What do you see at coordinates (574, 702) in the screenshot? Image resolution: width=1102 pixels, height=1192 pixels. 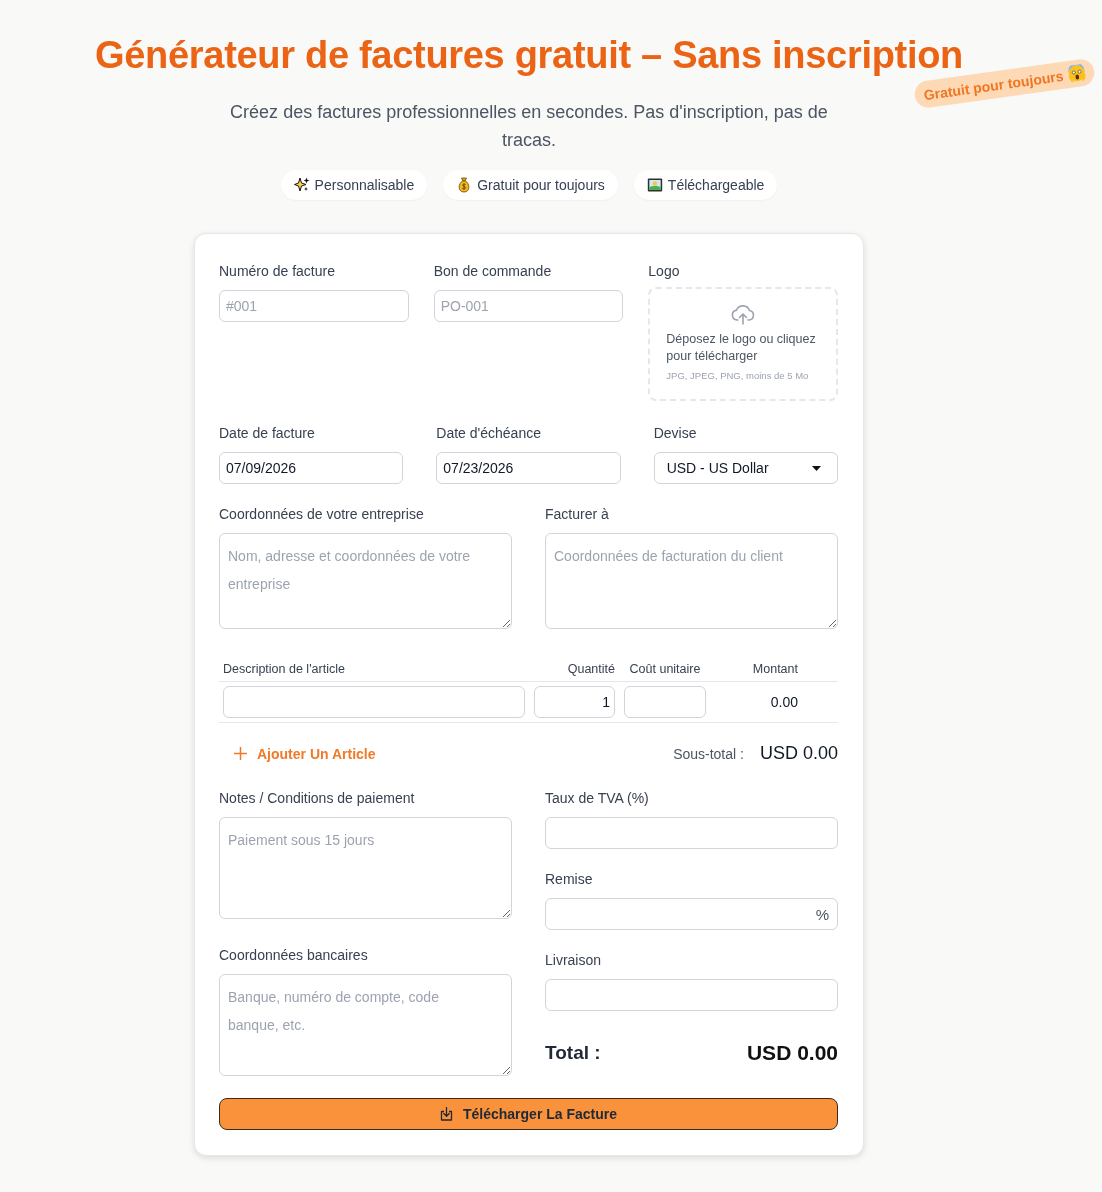 I see `quantity-field: 1` at bounding box center [574, 702].